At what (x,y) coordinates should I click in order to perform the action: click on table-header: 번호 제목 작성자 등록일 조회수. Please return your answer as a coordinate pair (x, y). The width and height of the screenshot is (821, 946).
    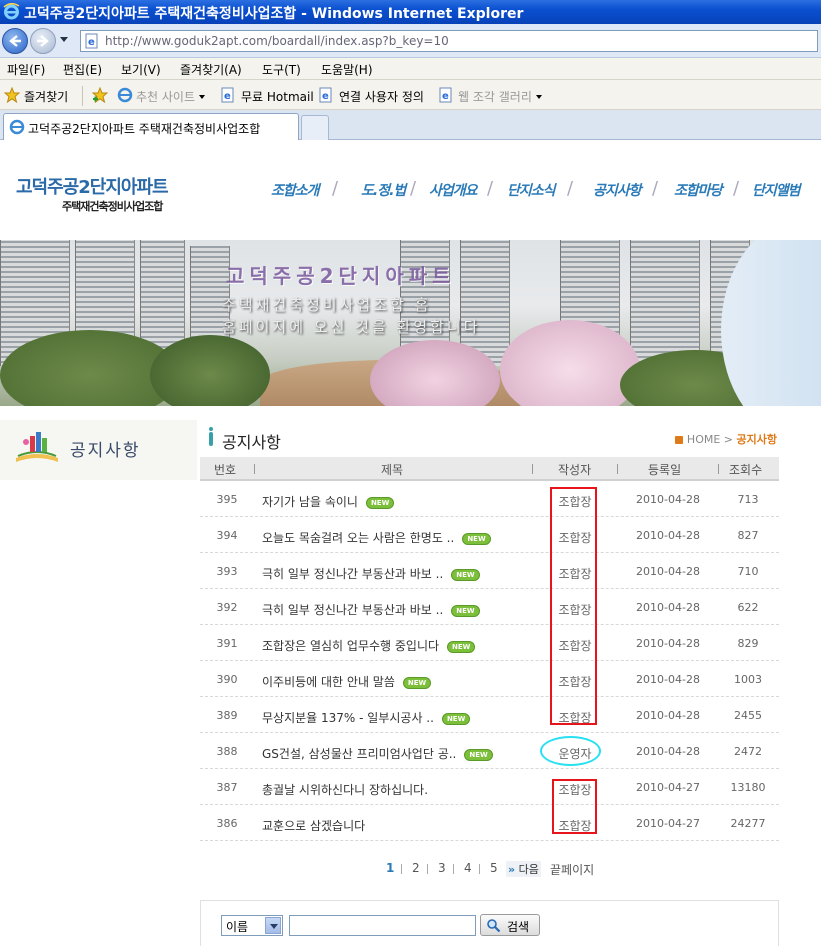
    Looking at the image, I should click on (489, 469).